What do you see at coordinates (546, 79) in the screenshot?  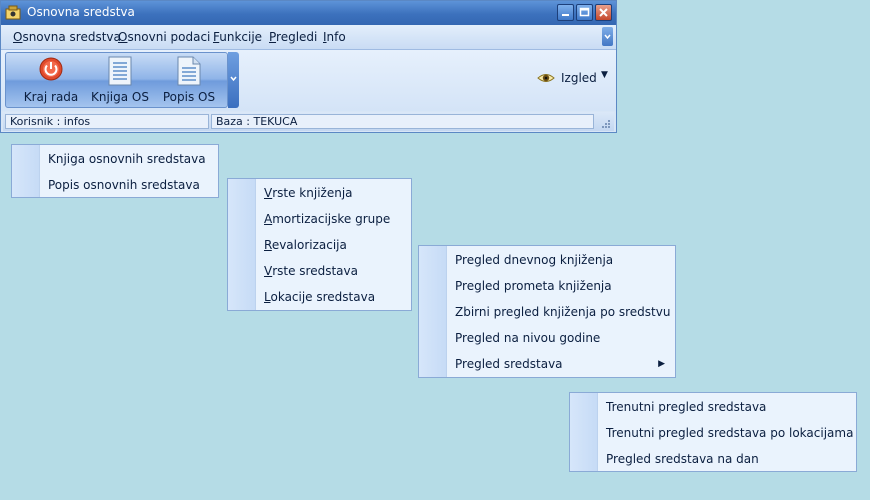 I see `eye-icon` at bounding box center [546, 79].